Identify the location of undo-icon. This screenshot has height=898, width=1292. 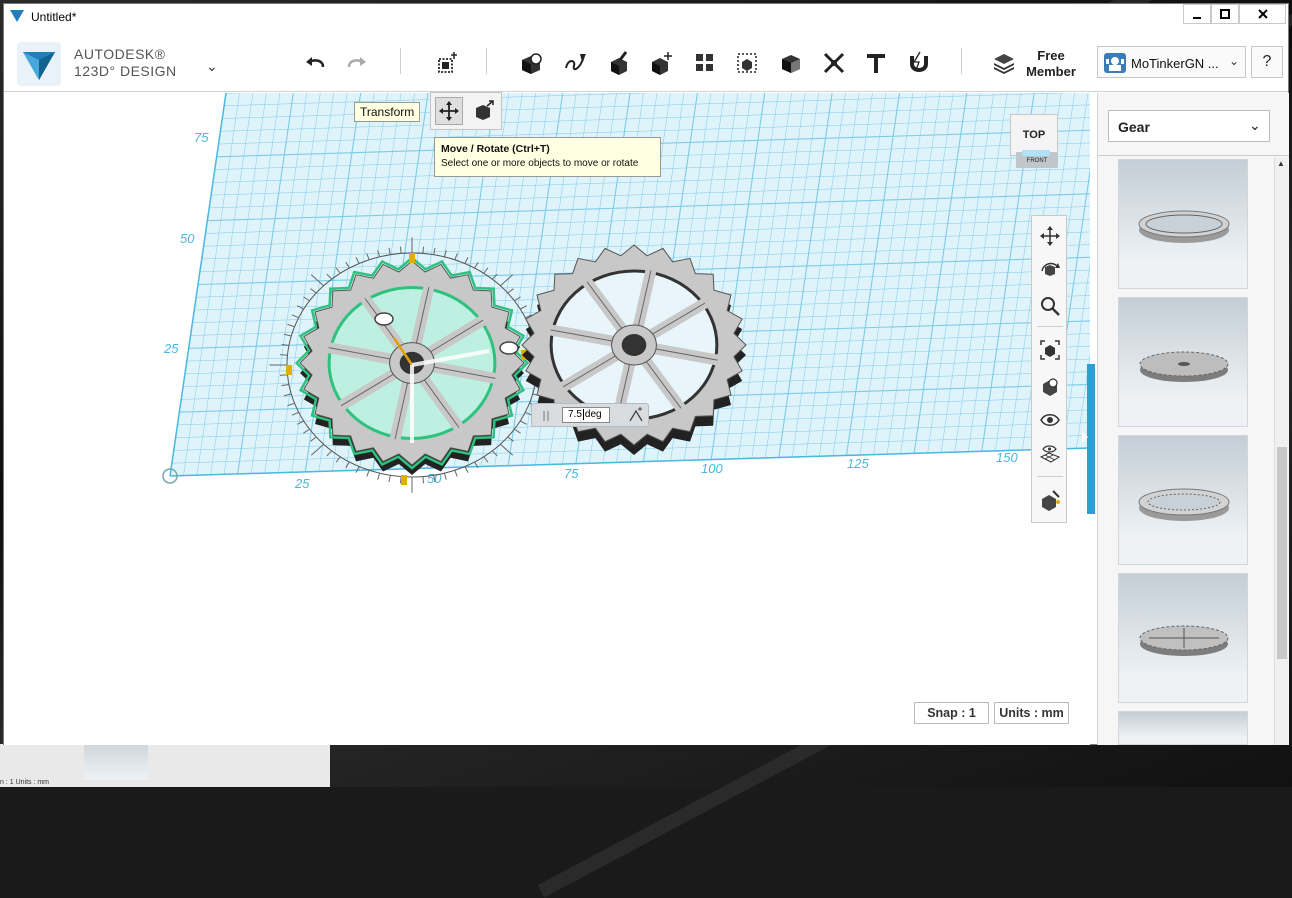
(315, 62).